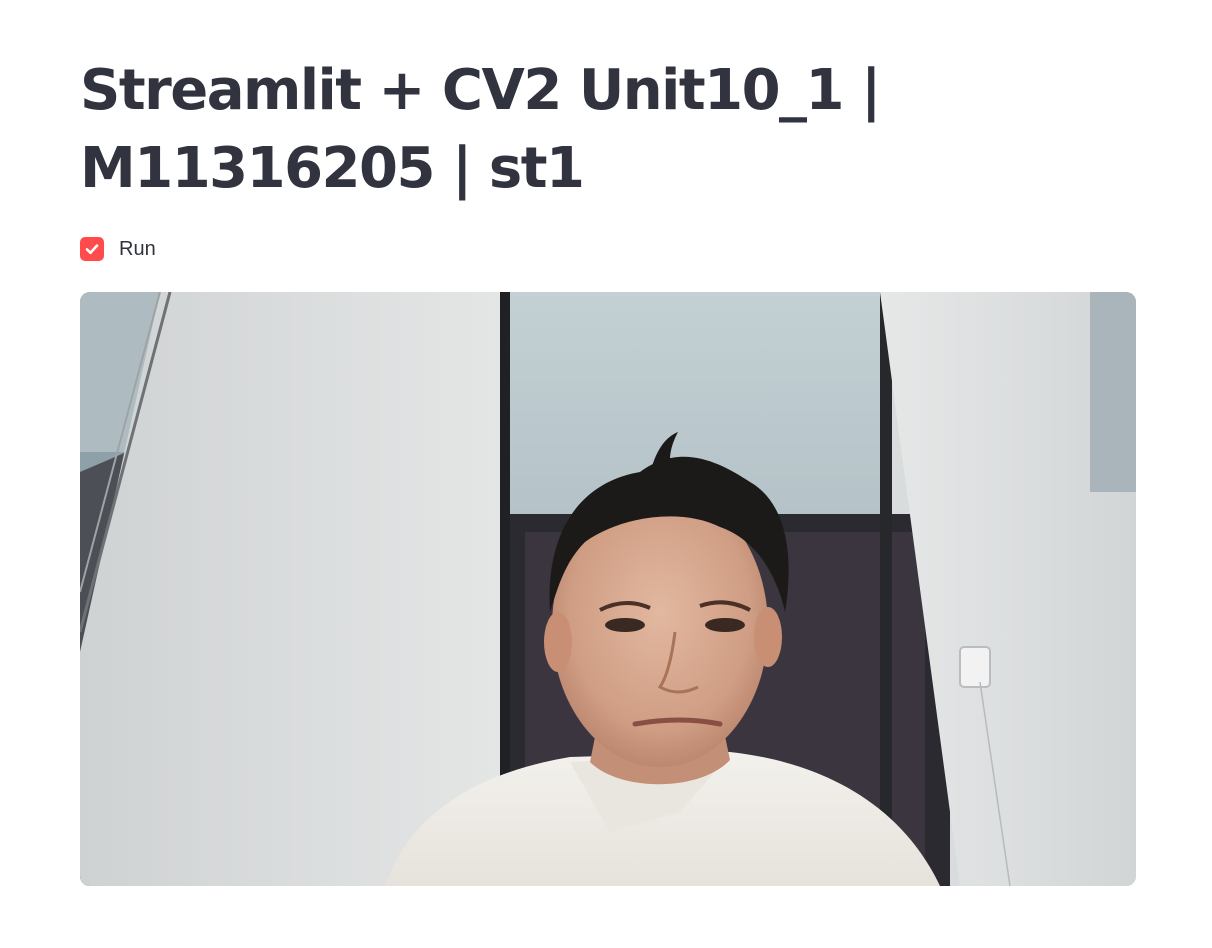 The image size is (1212, 948). Describe the element at coordinates (608, 249) in the screenshot. I see `run-checkbox: Run` at that location.